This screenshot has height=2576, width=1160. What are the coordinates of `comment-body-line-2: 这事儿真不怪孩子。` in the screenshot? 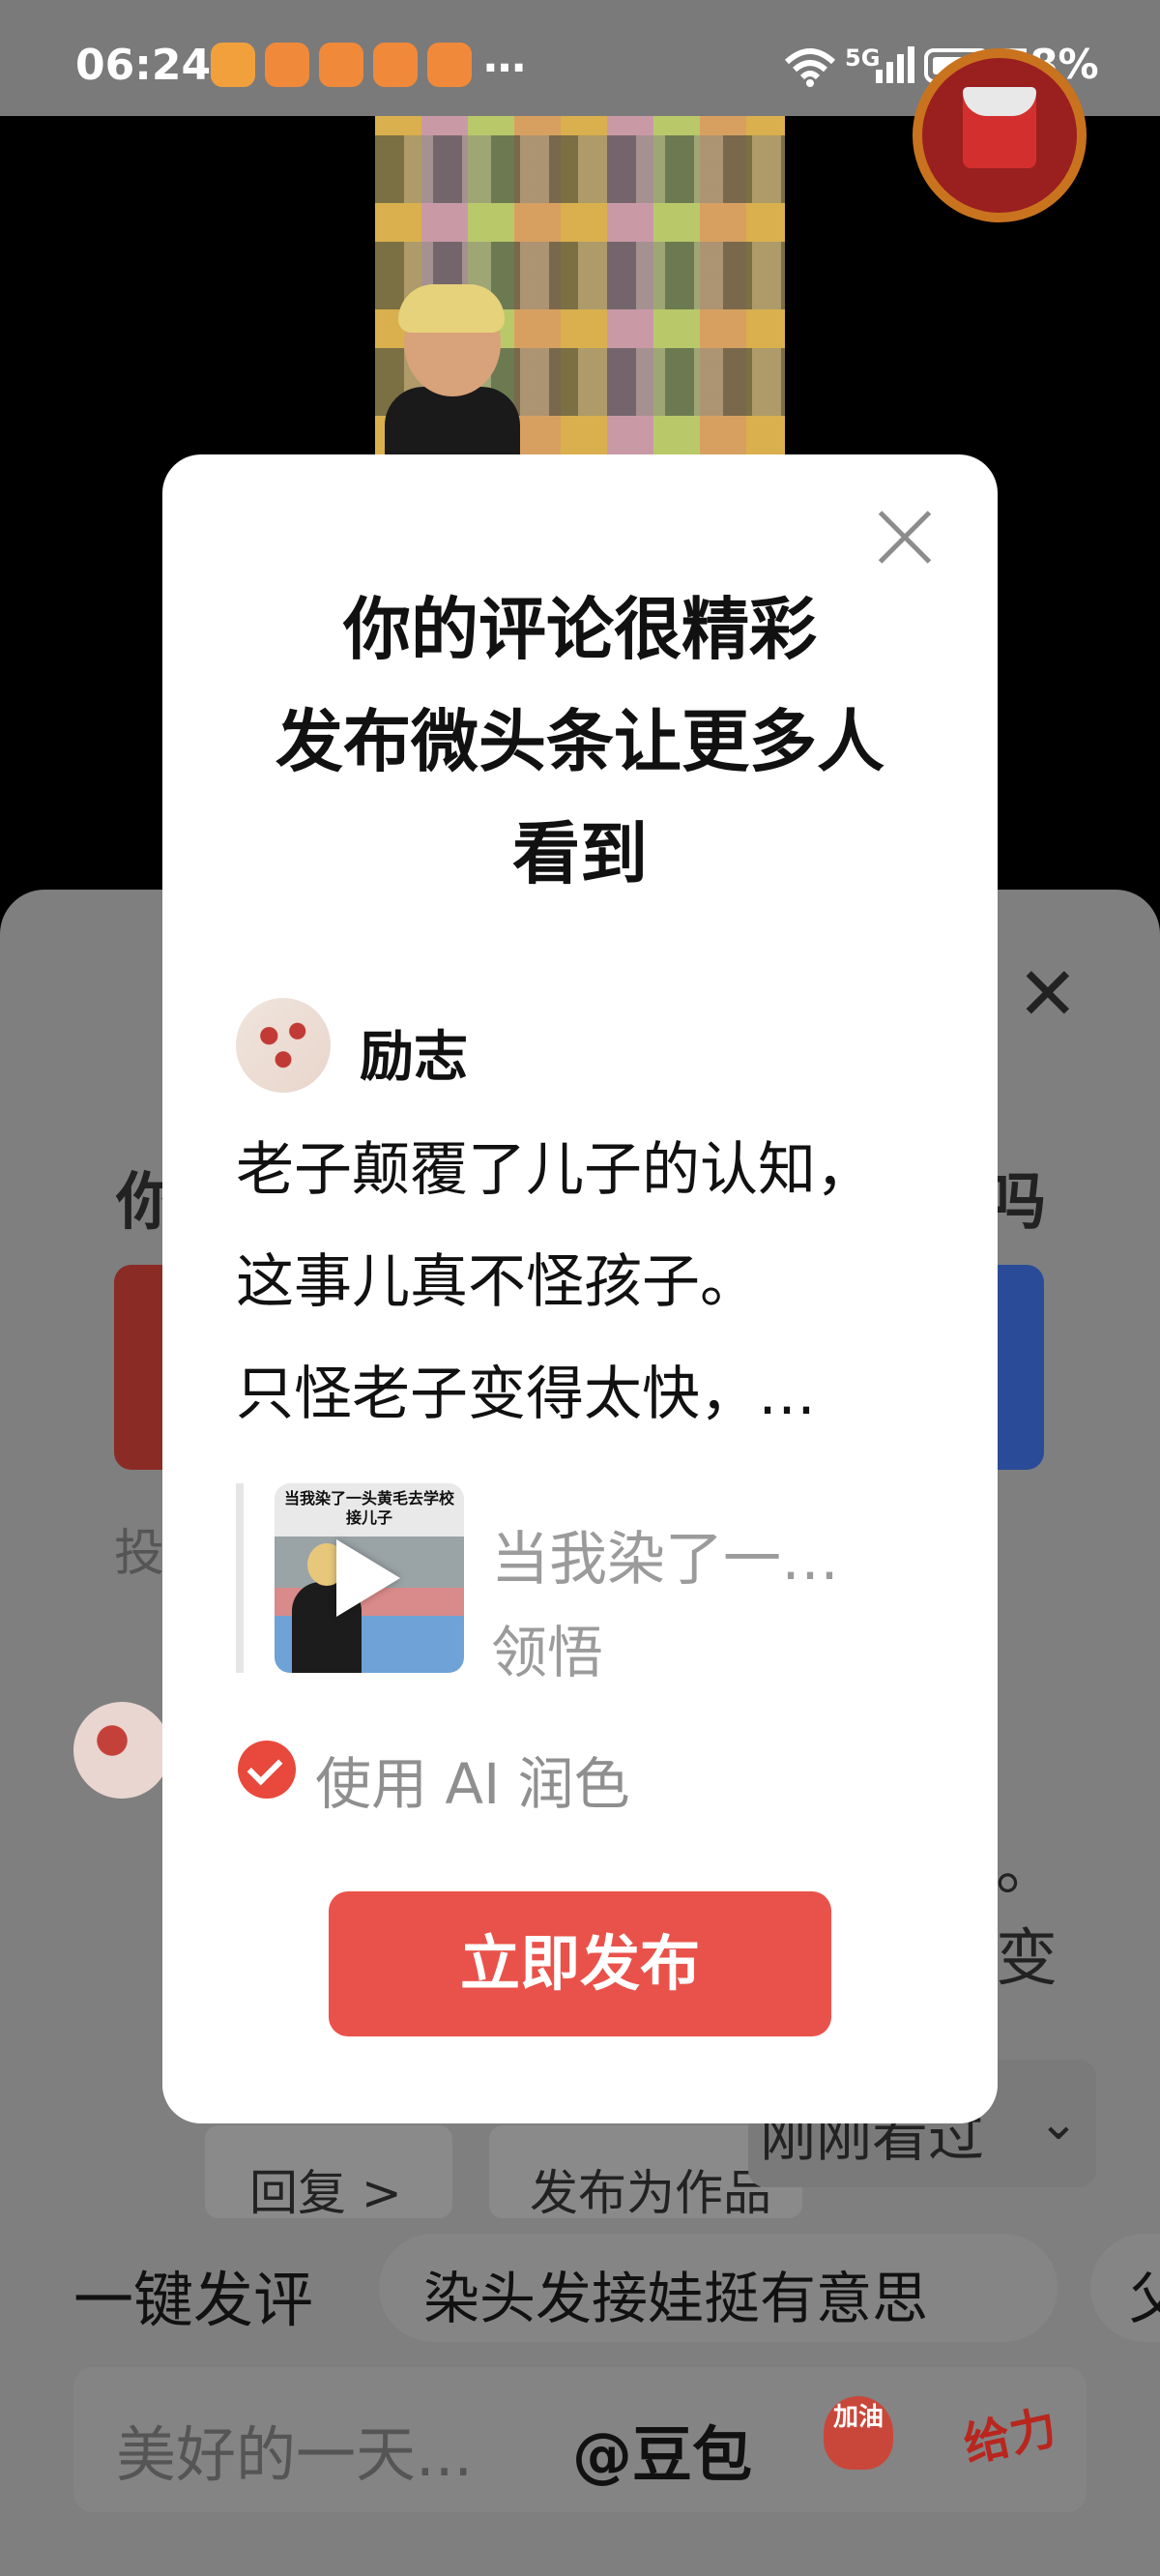 It's located at (497, 1282).